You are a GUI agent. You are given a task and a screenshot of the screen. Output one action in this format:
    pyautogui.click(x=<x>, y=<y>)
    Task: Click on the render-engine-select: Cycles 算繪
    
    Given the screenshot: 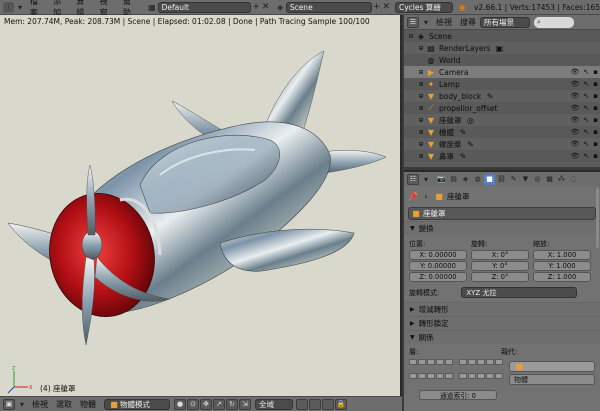 What is the action you would take?
    pyautogui.click(x=424, y=7)
    